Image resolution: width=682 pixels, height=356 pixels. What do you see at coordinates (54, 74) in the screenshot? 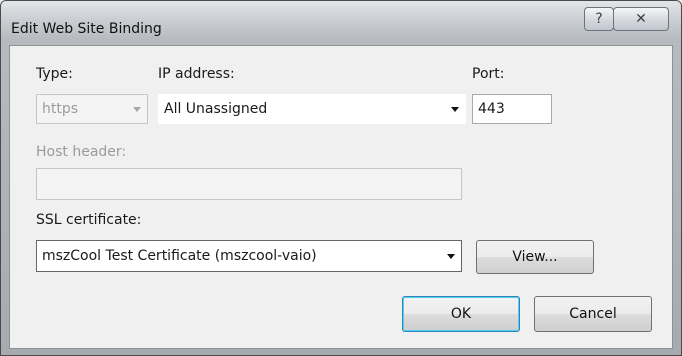
I see `type-label: Type:` at bounding box center [54, 74].